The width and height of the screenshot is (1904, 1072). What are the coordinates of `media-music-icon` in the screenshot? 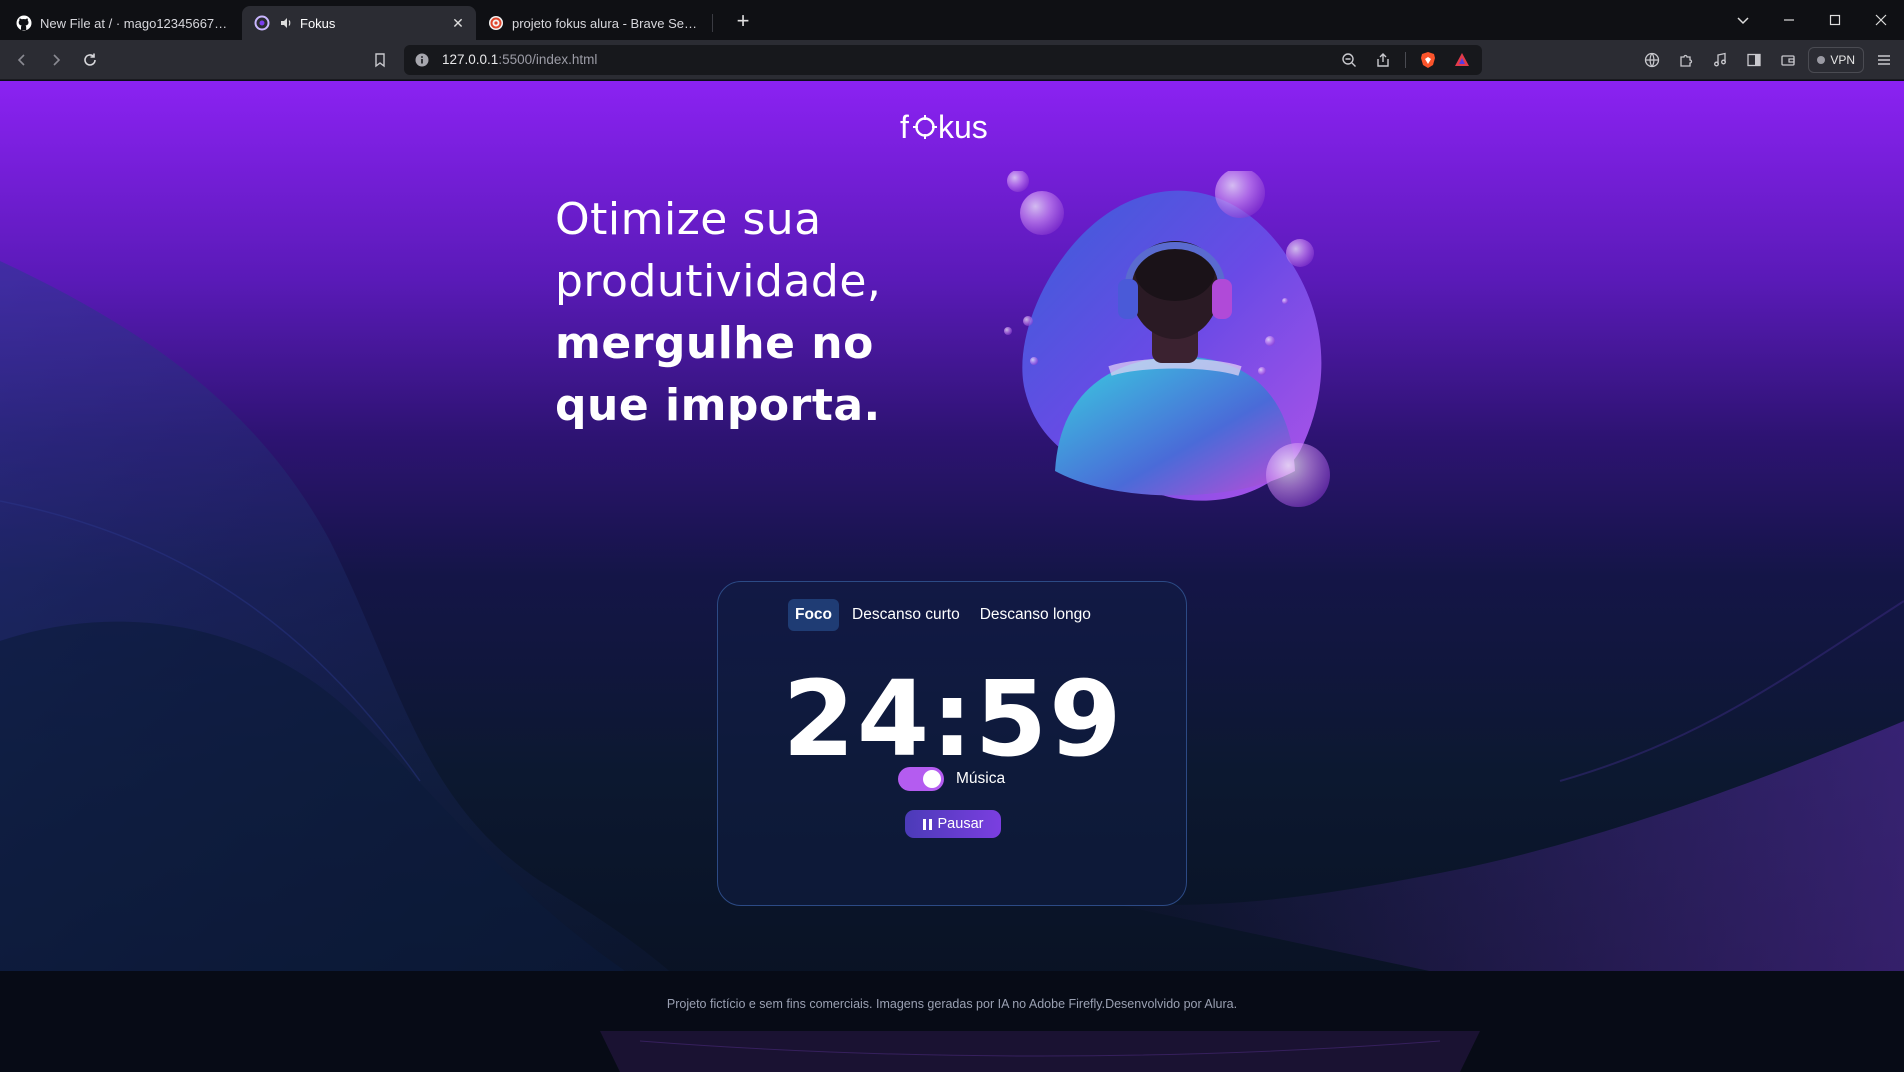 It's located at (1720, 60).